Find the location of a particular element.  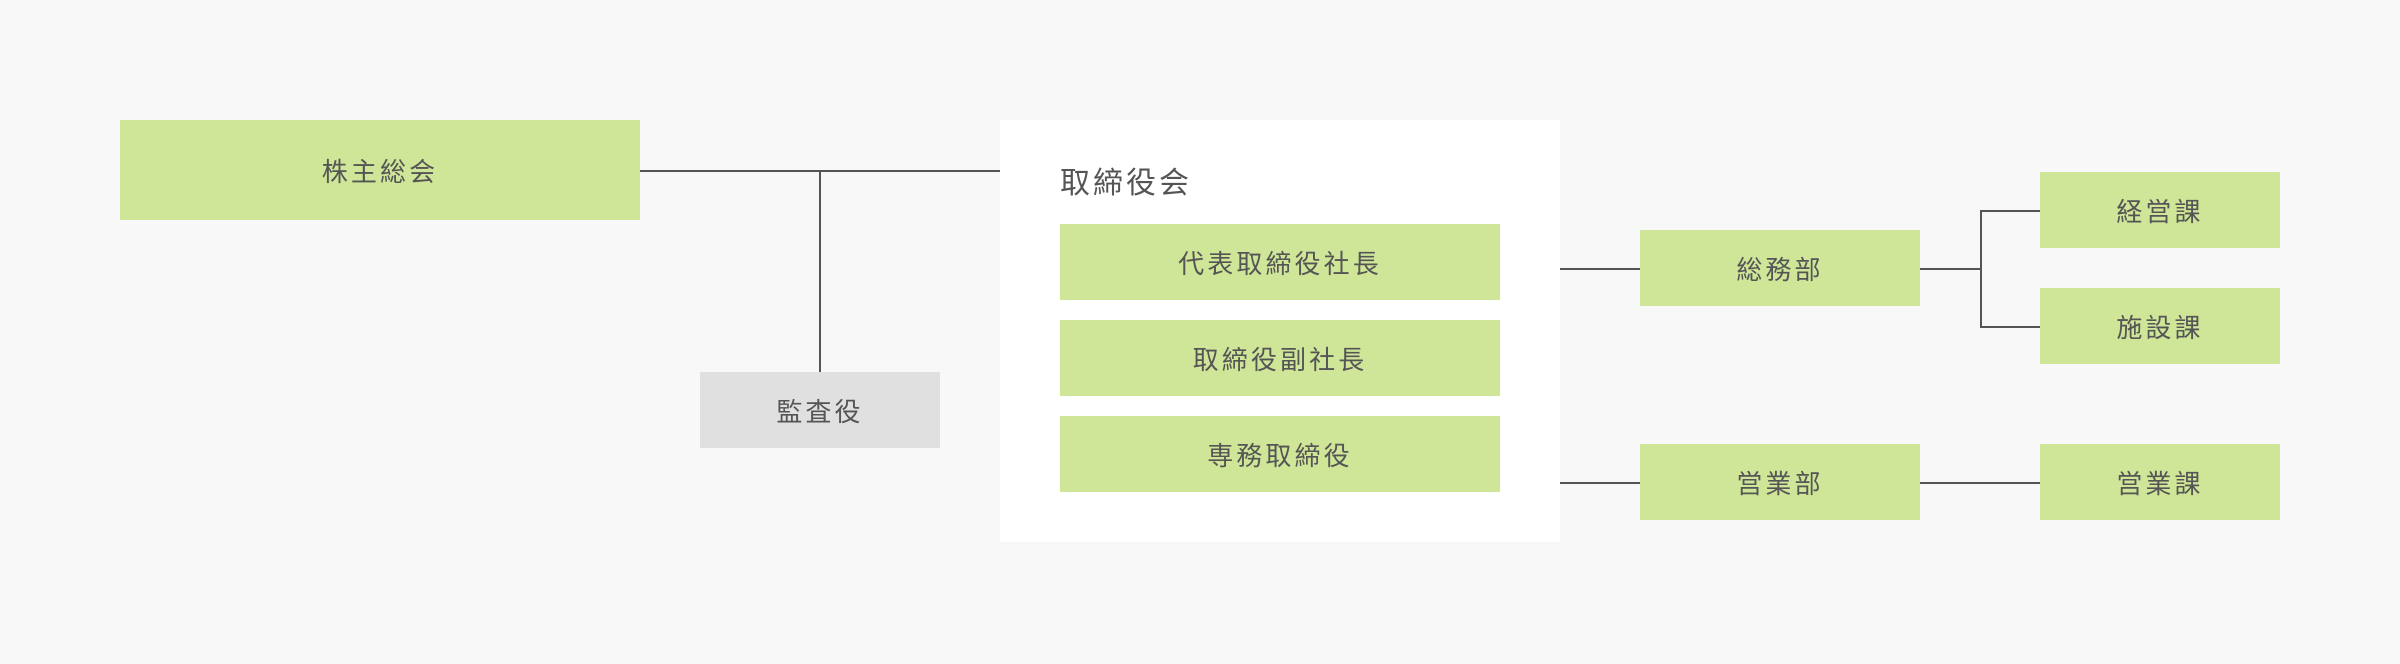

node-senior-director: 専務取締役 is located at coordinates (1280, 454).